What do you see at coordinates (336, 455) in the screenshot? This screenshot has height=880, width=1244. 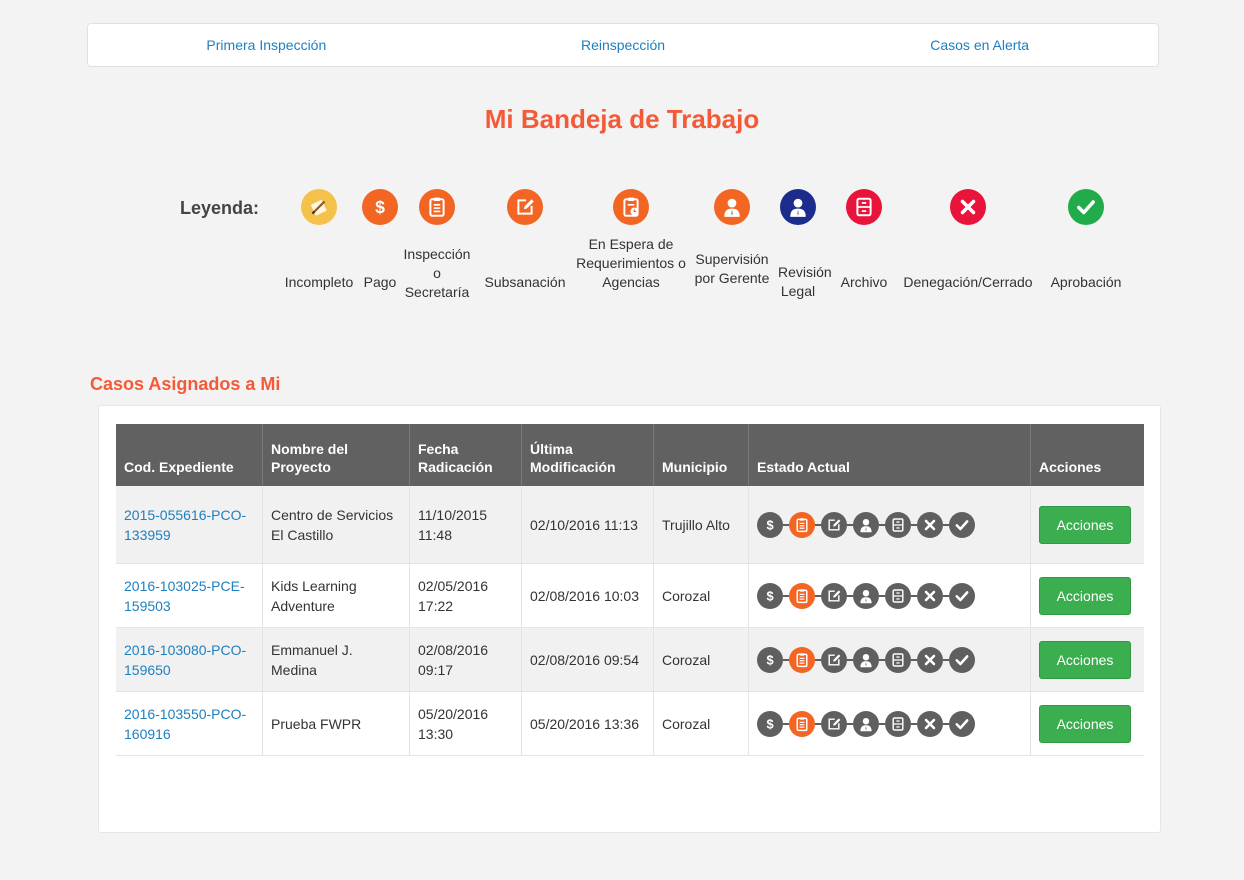 I see `header-nombre-proyecto: Nombre del Proyecto` at bounding box center [336, 455].